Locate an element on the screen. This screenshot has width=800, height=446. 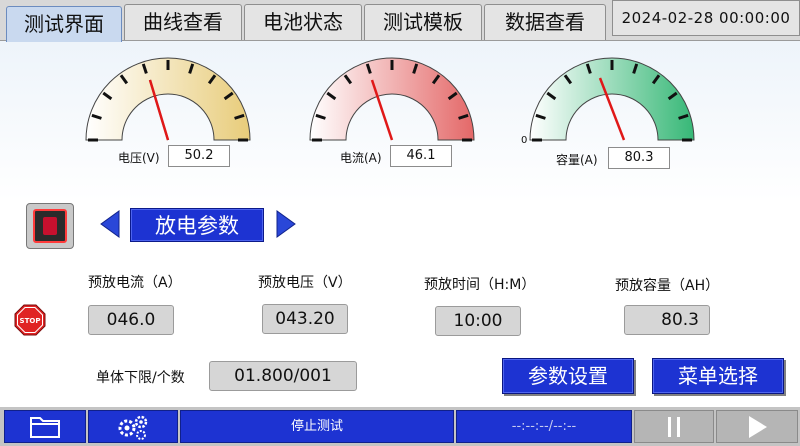
tab-data-view: 数据查看 is located at coordinates (545, 22).